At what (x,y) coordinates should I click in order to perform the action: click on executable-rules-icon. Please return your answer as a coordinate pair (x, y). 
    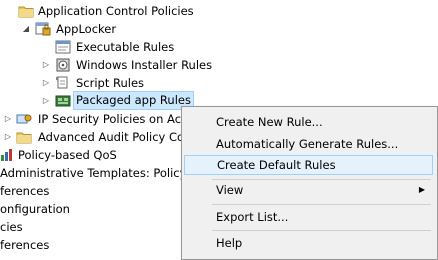
    Looking at the image, I should click on (63, 47).